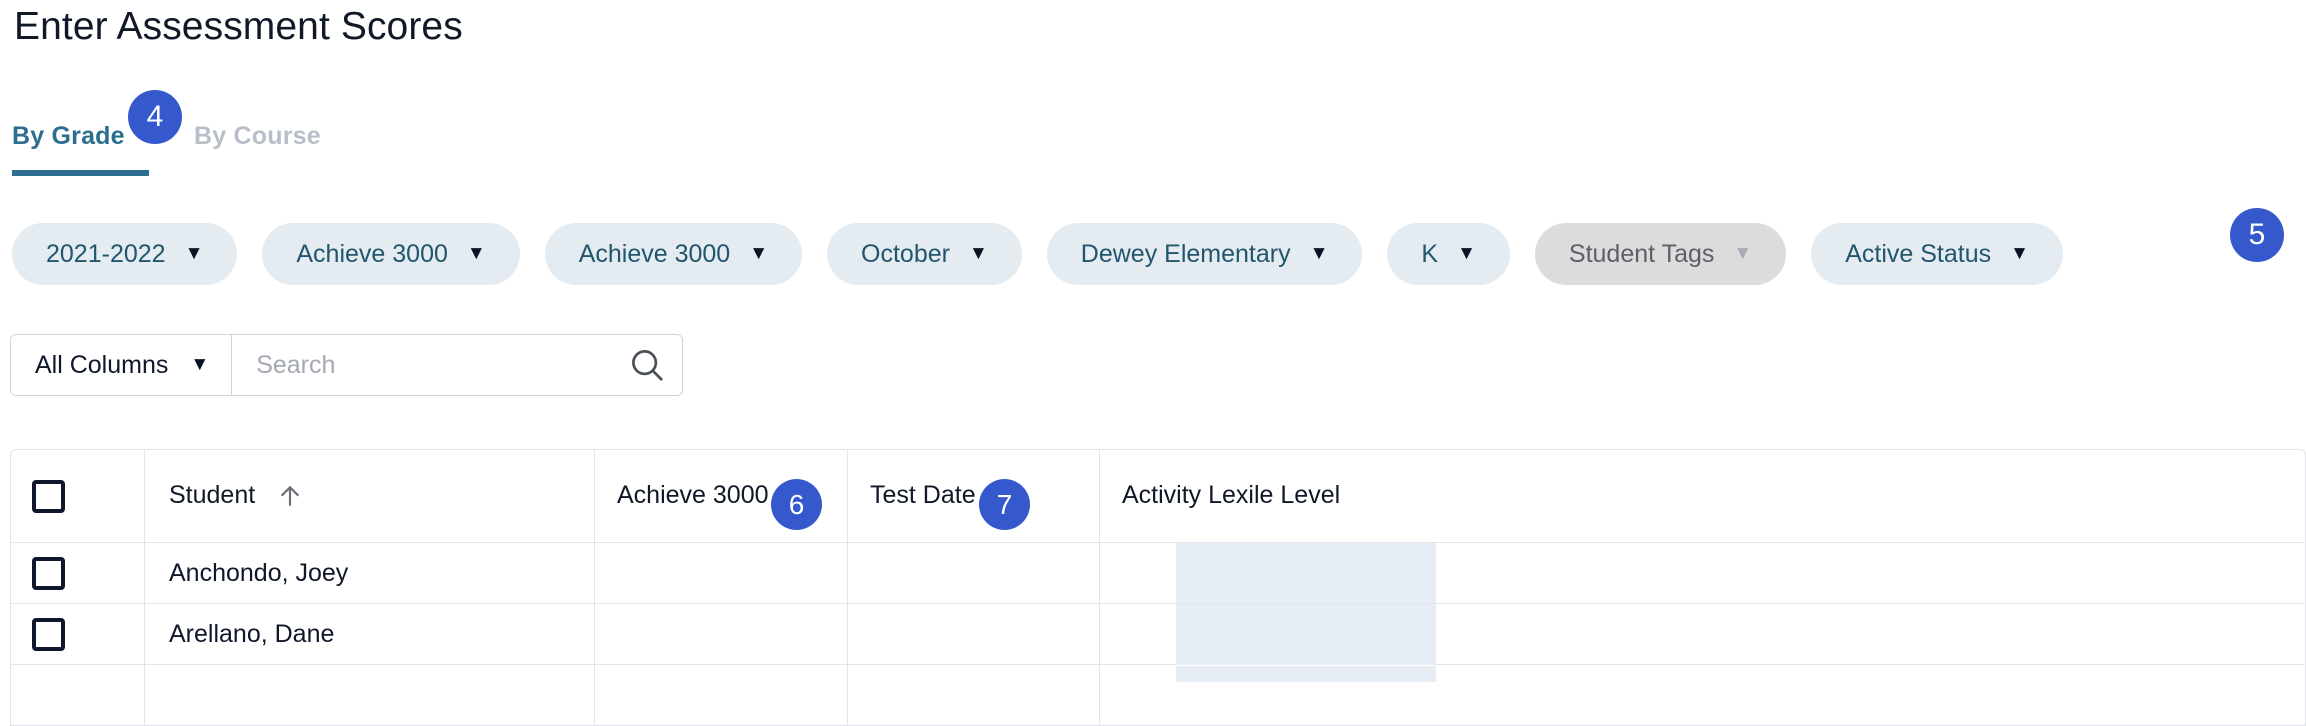  I want to click on filter-pill-grade-label: K, so click(1430, 253).